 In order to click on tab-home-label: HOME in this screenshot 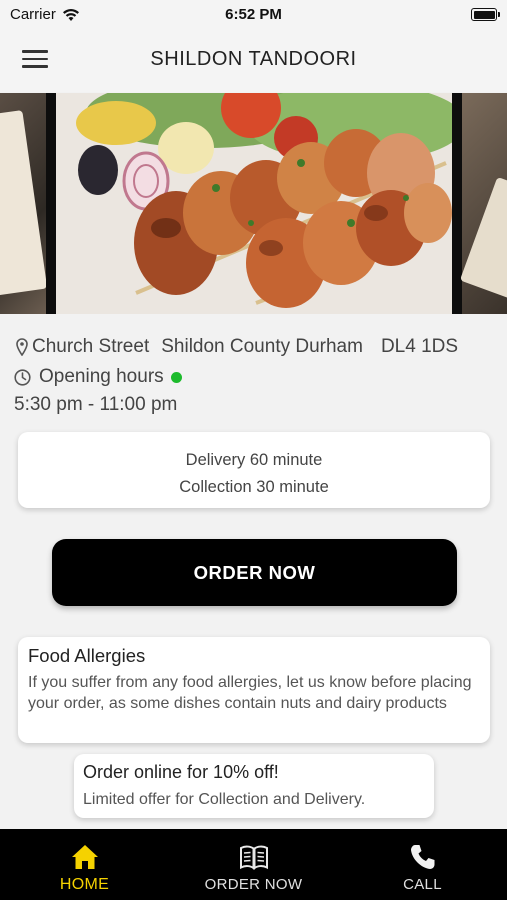, I will do `click(84, 884)`.